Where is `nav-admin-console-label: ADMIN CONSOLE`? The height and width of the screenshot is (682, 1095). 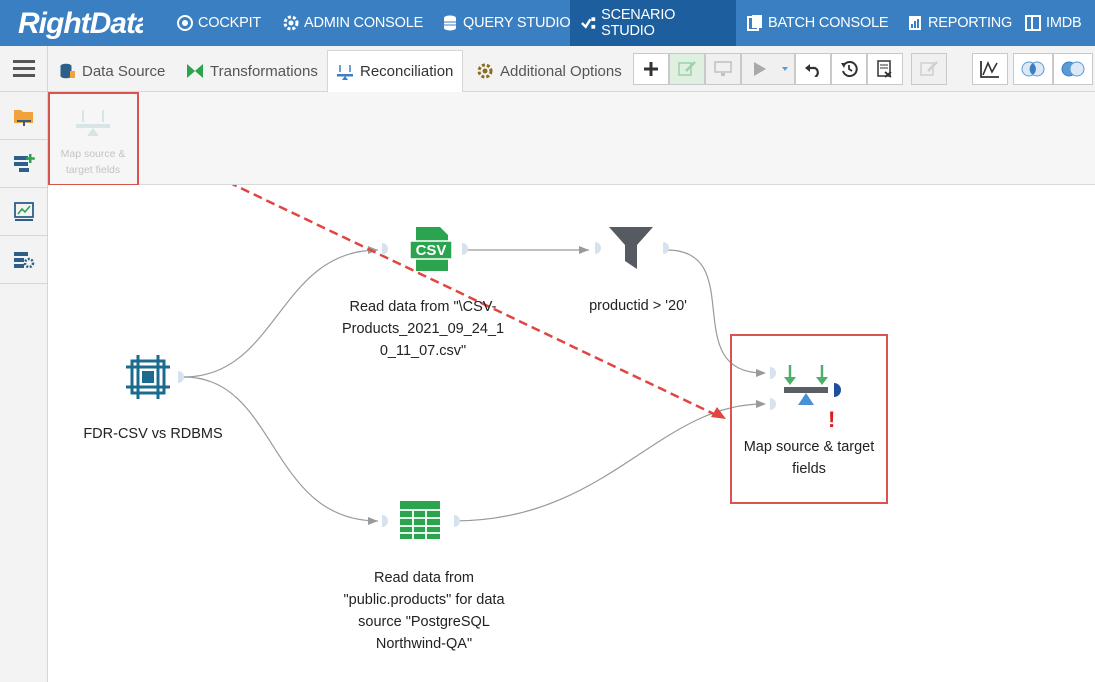 nav-admin-console-label: ADMIN CONSOLE is located at coordinates (364, 23).